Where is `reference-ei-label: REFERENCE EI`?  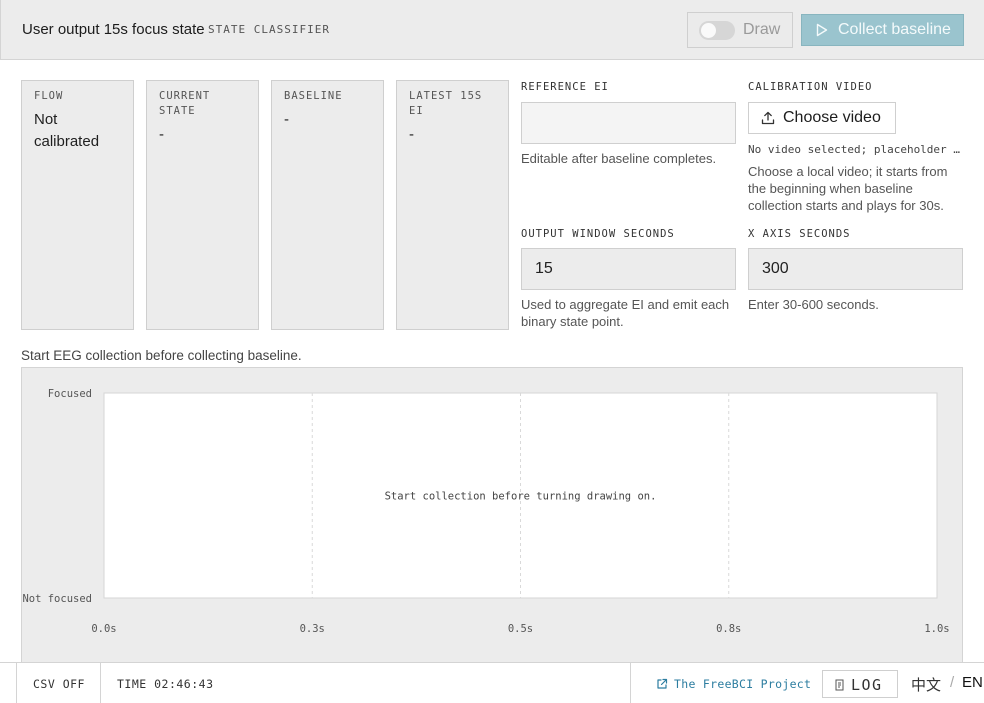
reference-ei-label: REFERENCE EI is located at coordinates (565, 87).